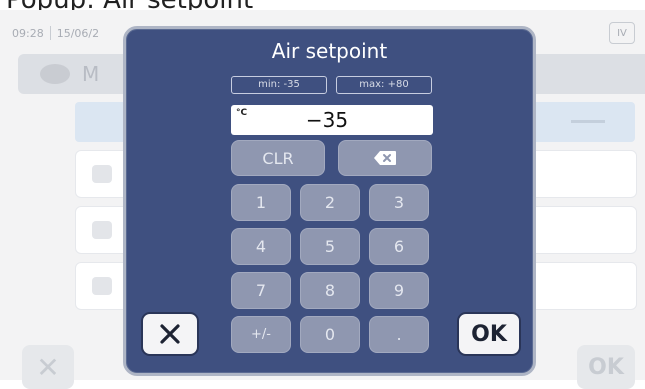  I want to click on backspace-icon, so click(385, 158).